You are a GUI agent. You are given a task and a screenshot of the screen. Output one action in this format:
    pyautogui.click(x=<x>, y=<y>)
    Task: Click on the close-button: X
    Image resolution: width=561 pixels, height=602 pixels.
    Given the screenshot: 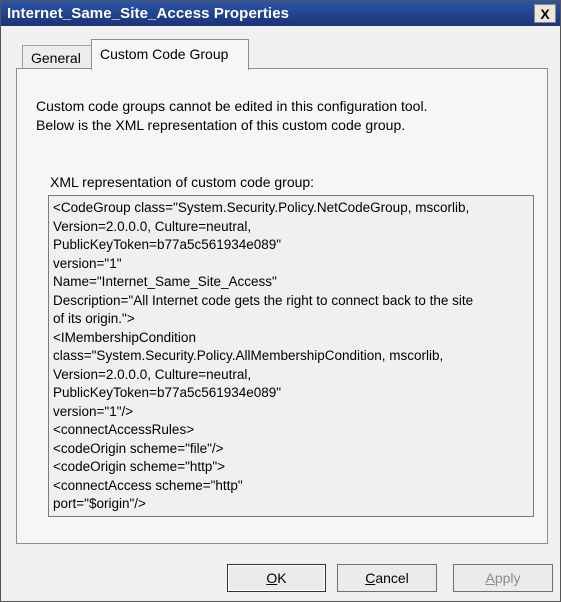 What is the action you would take?
    pyautogui.click(x=545, y=13)
    